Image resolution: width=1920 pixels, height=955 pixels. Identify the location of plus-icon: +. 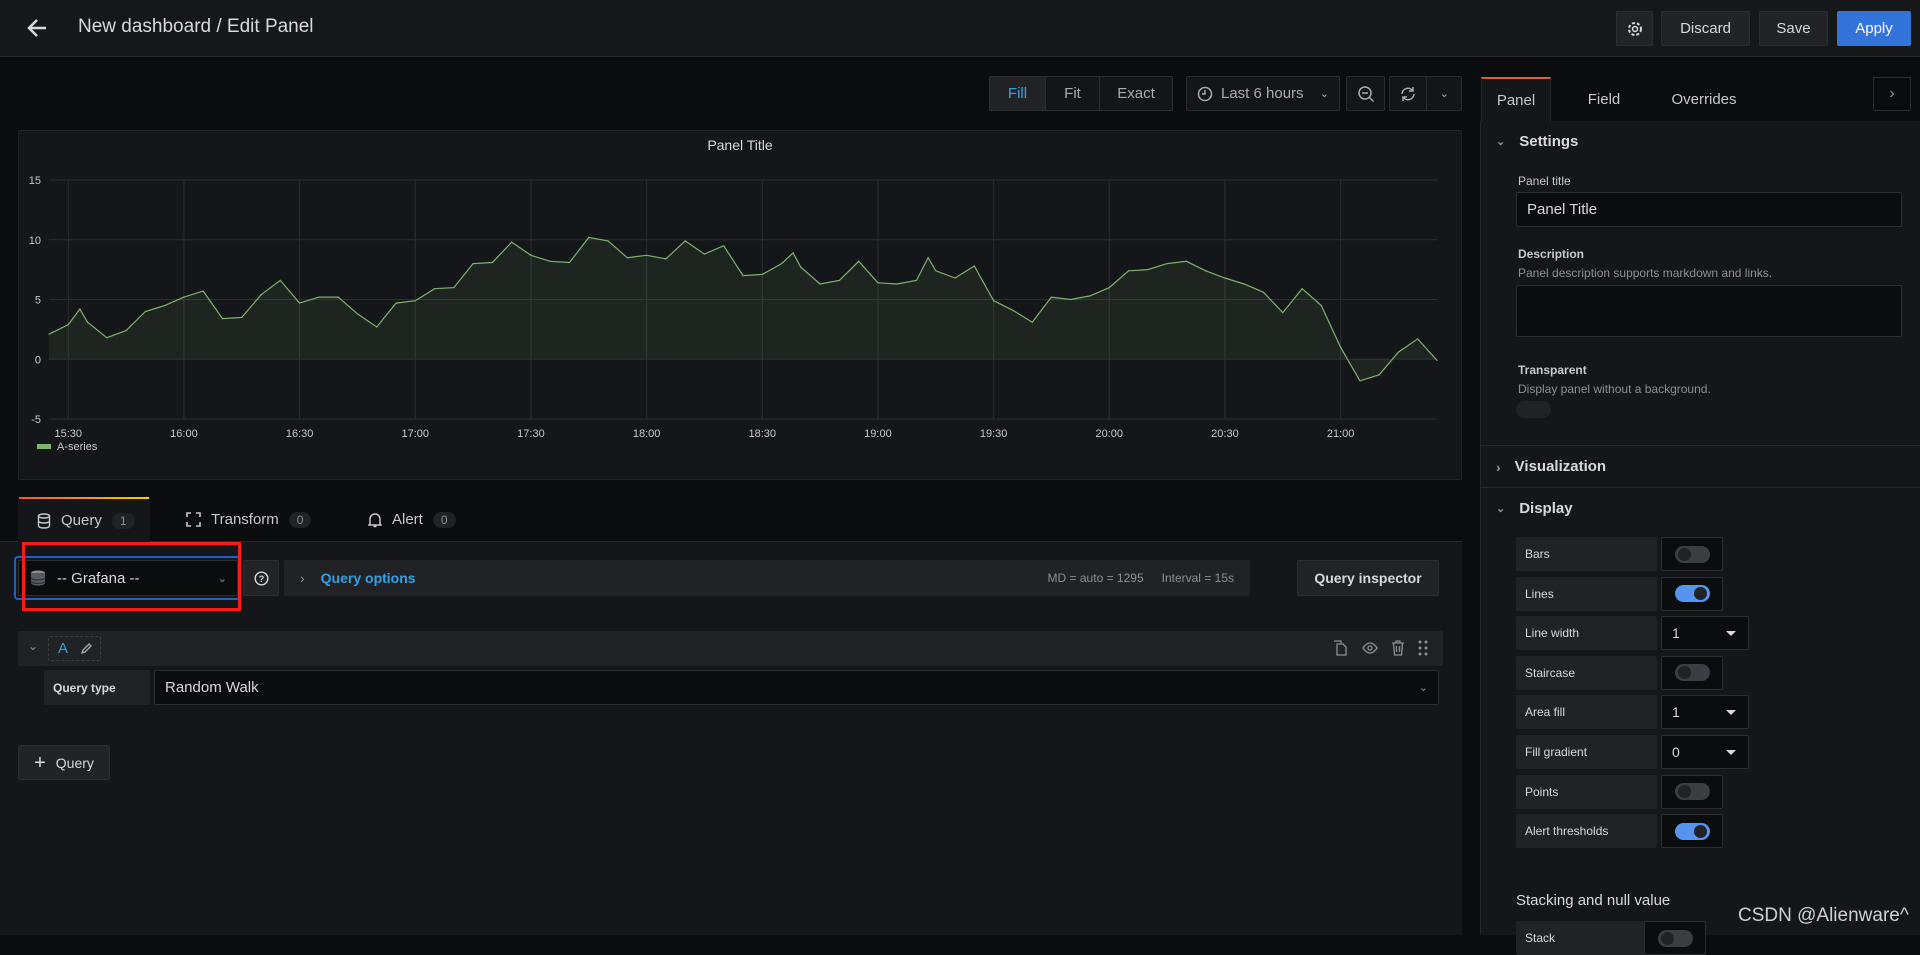
(40, 762).